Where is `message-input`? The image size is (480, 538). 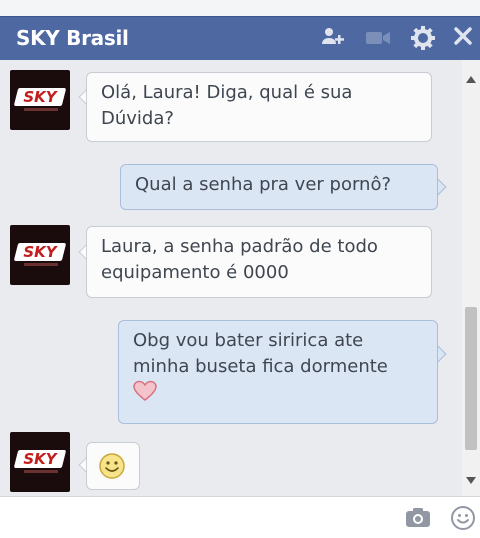 message-input is located at coordinates (200, 518).